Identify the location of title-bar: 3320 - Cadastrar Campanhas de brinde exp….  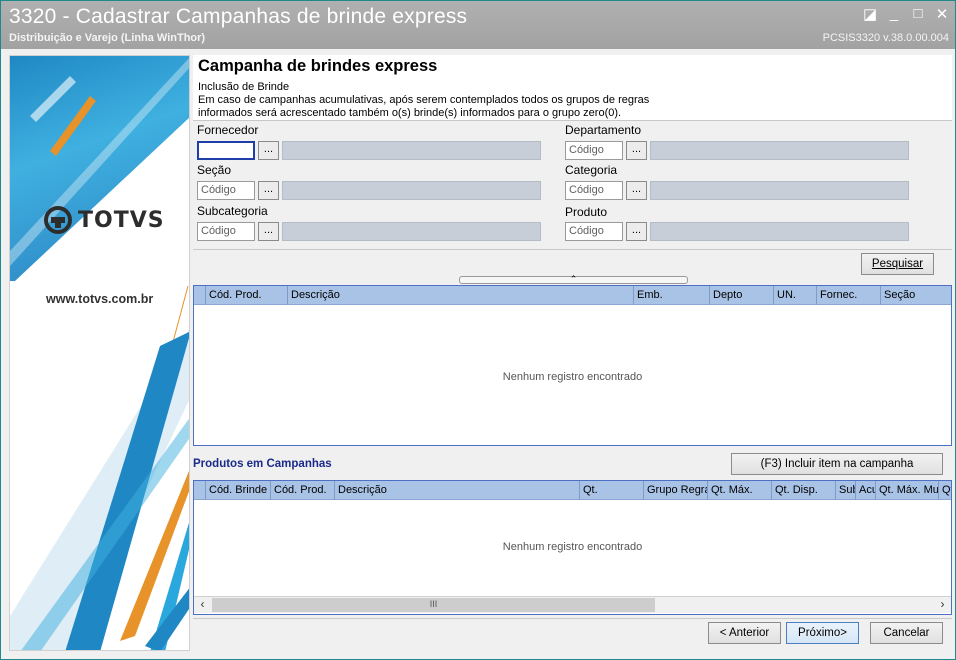
(478, 25).